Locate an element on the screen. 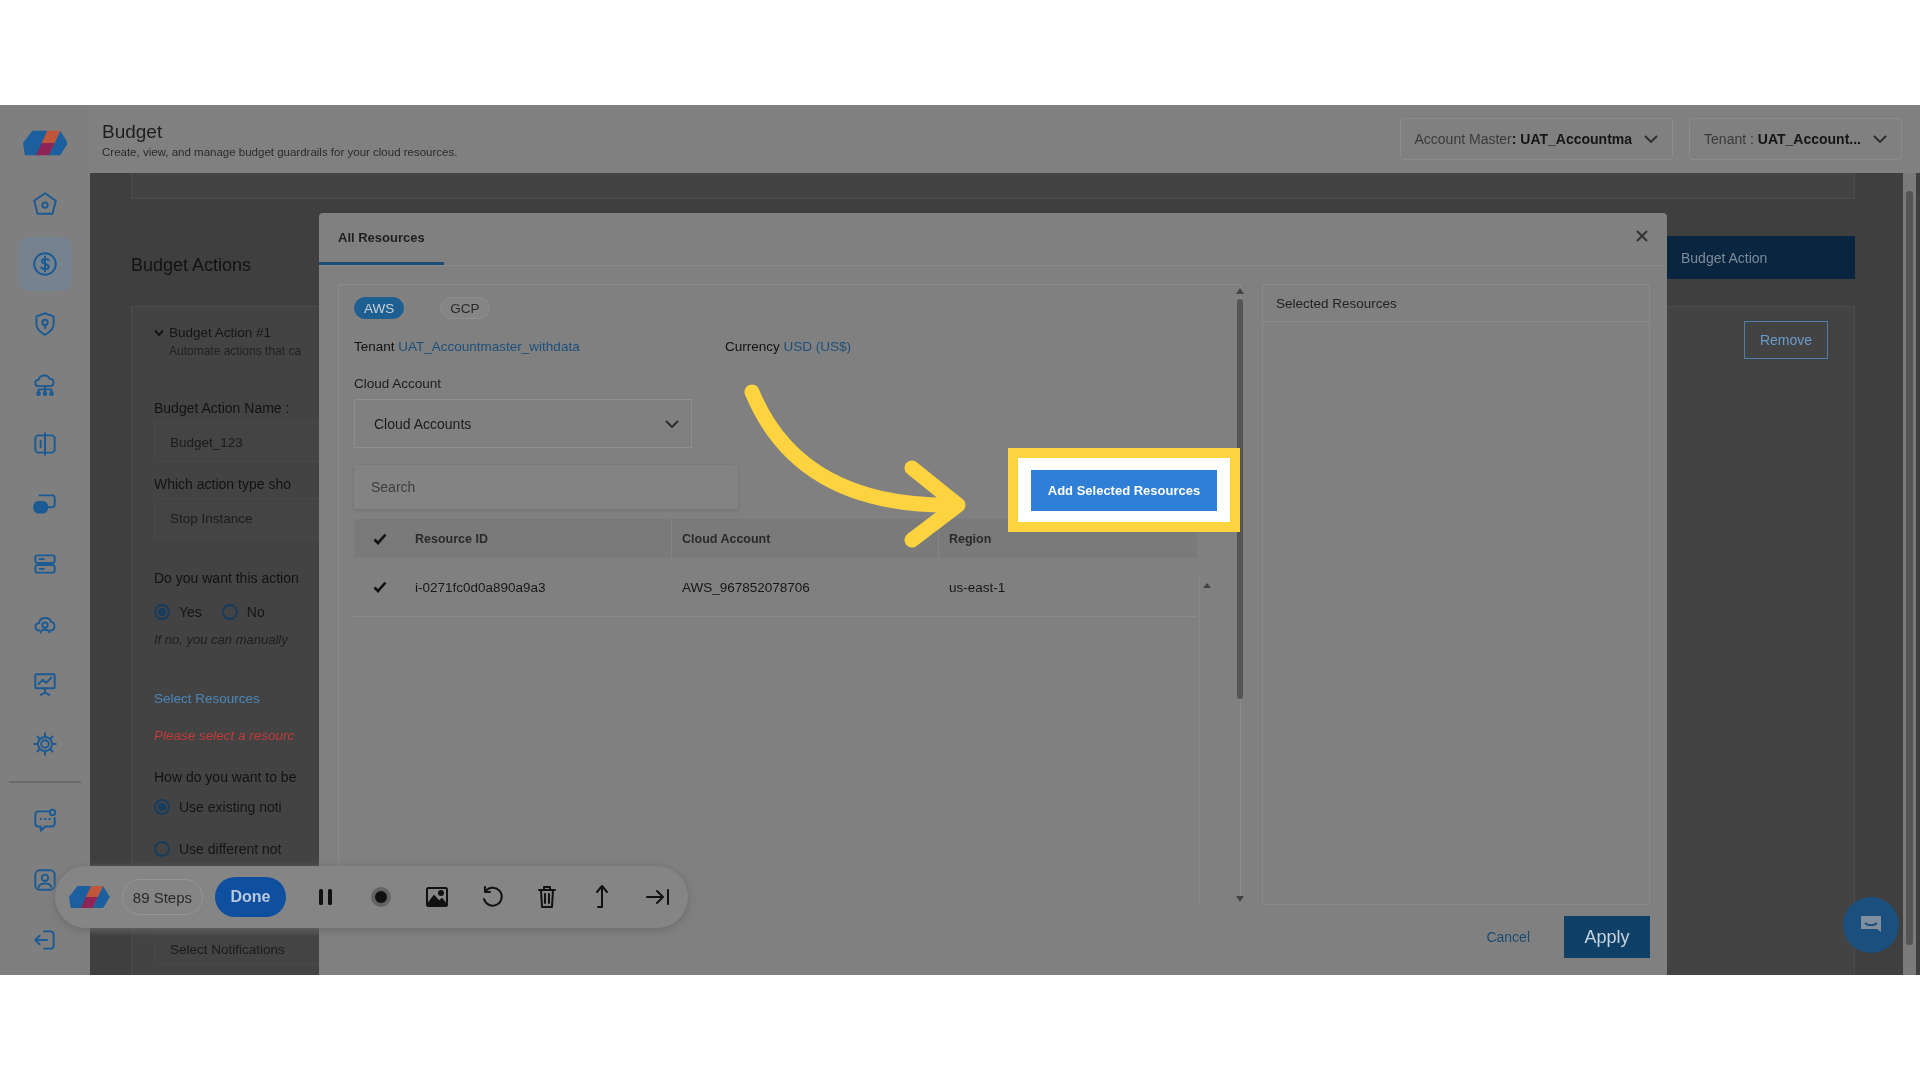  table-cell: AWS_967852078706 is located at coordinates (746, 587).